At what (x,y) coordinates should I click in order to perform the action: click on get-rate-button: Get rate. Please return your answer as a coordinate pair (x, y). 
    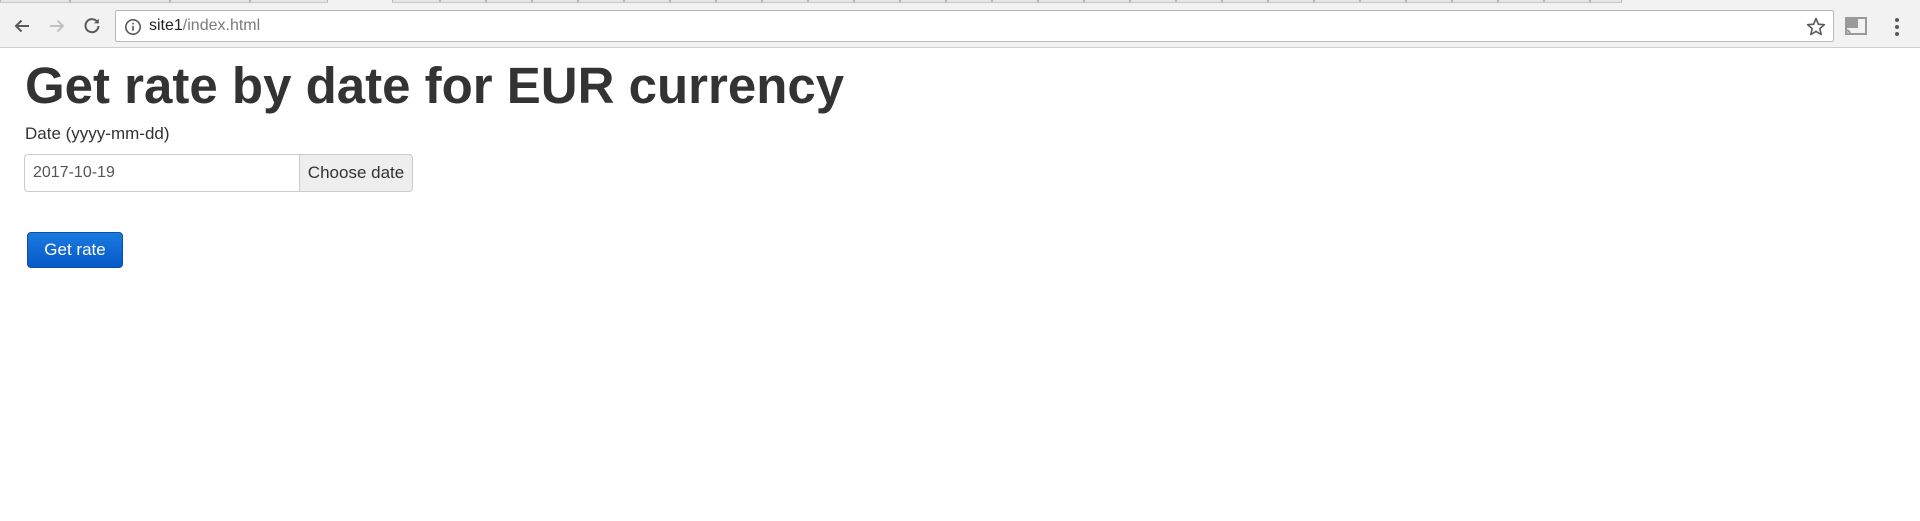
    Looking at the image, I should click on (75, 250).